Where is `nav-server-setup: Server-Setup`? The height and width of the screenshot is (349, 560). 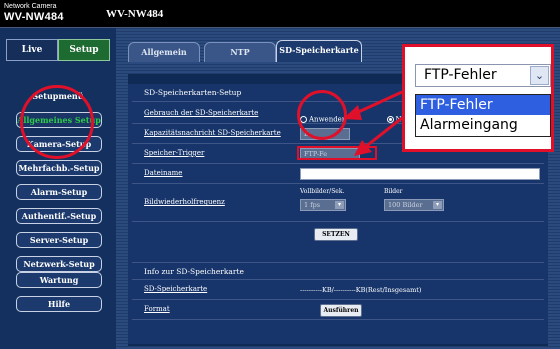
nav-server-setup: Server-Setup is located at coordinates (59, 240).